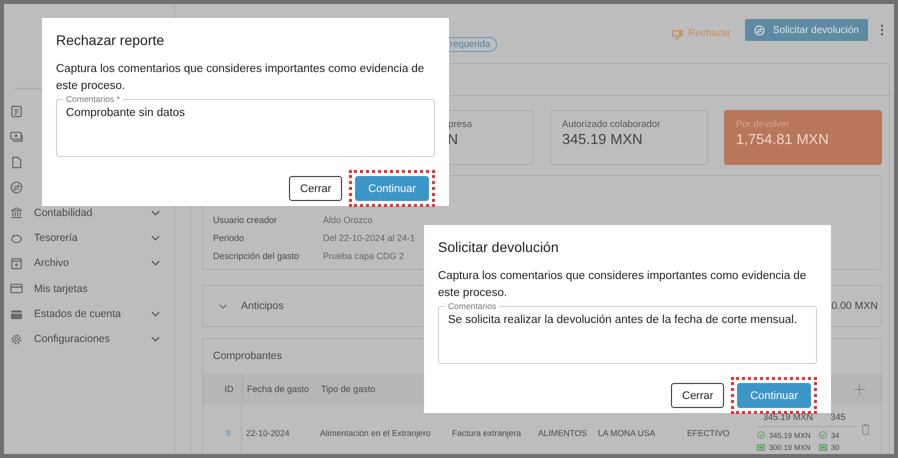  Describe the element at coordinates (677, 35) in the screenshot. I see `thumbs-down-icon` at that location.